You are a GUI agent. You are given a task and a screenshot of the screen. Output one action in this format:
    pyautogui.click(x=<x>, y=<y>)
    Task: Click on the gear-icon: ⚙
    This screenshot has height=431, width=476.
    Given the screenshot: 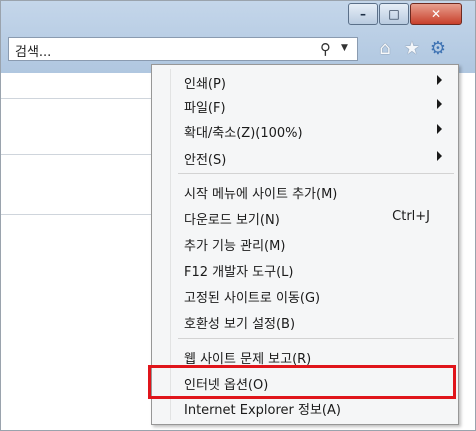 What is the action you would take?
    pyautogui.click(x=438, y=48)
    